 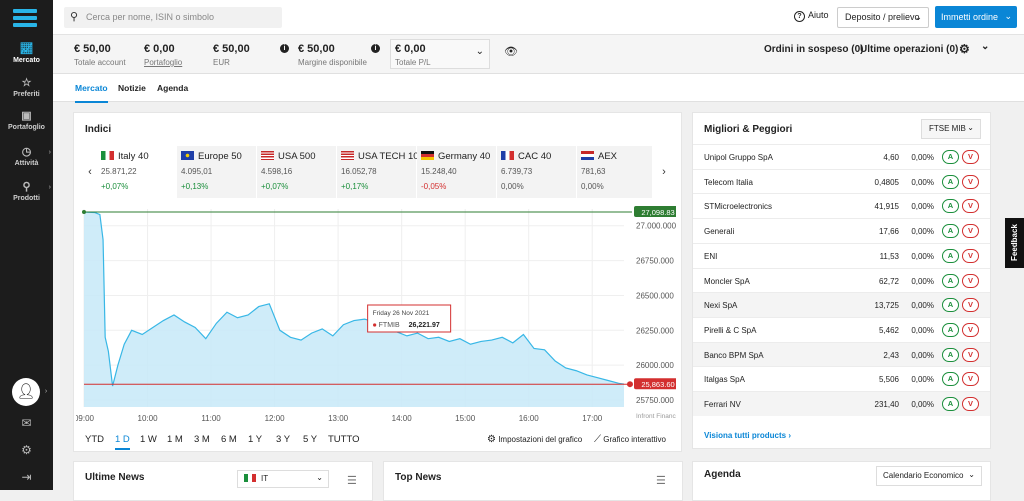 I want to click on range-3m: 3 M, so click(x=202, y=439).